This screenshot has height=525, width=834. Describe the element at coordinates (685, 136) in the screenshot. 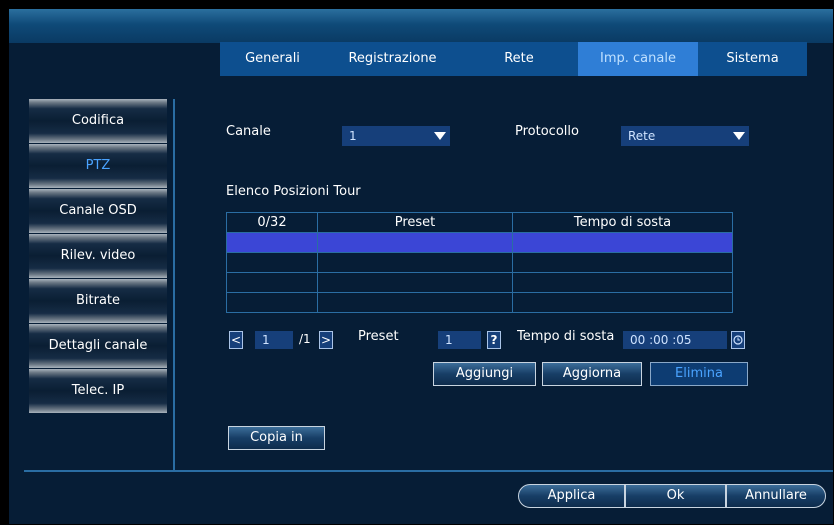

I see `protocol-select: Rete` at that location.